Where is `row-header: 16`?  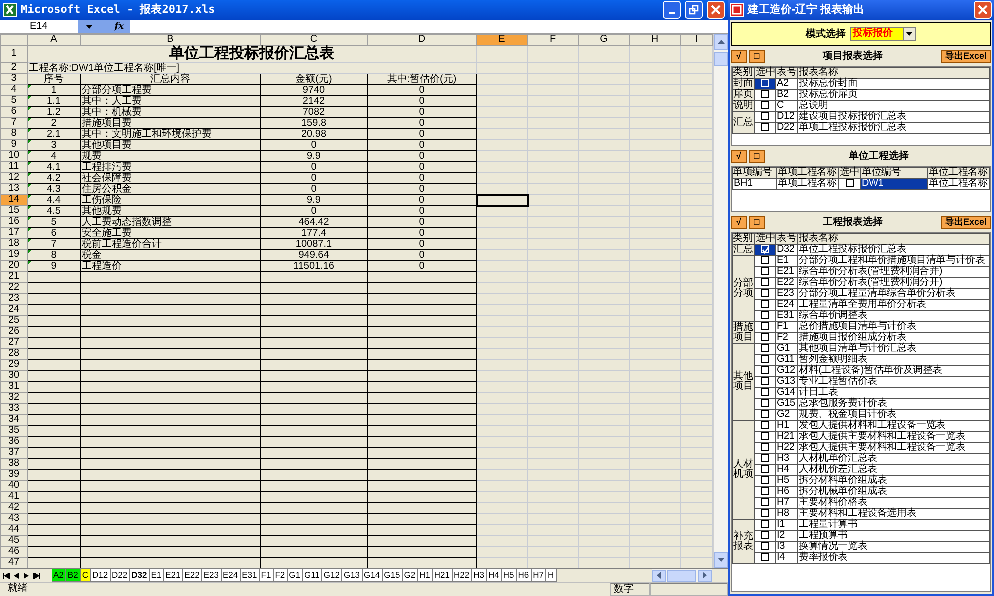
row-header: 16 is located at coordinates (14, 222).